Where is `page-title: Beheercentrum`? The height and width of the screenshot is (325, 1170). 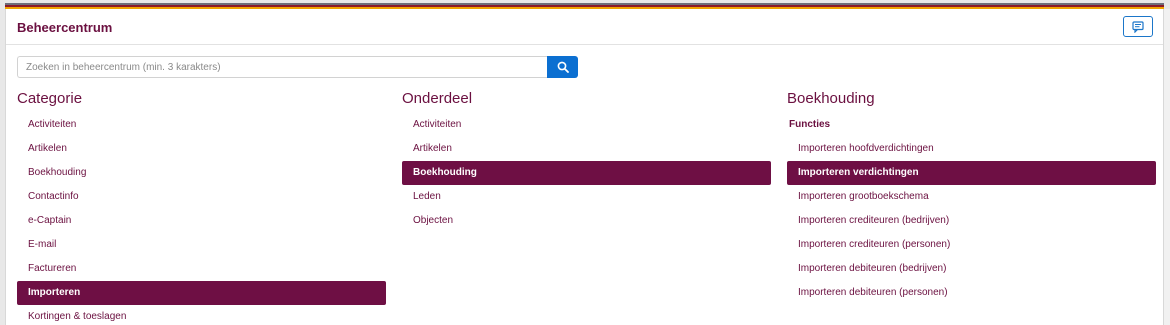 page-title: Beheercentrum is located at coordinates (65, 27).